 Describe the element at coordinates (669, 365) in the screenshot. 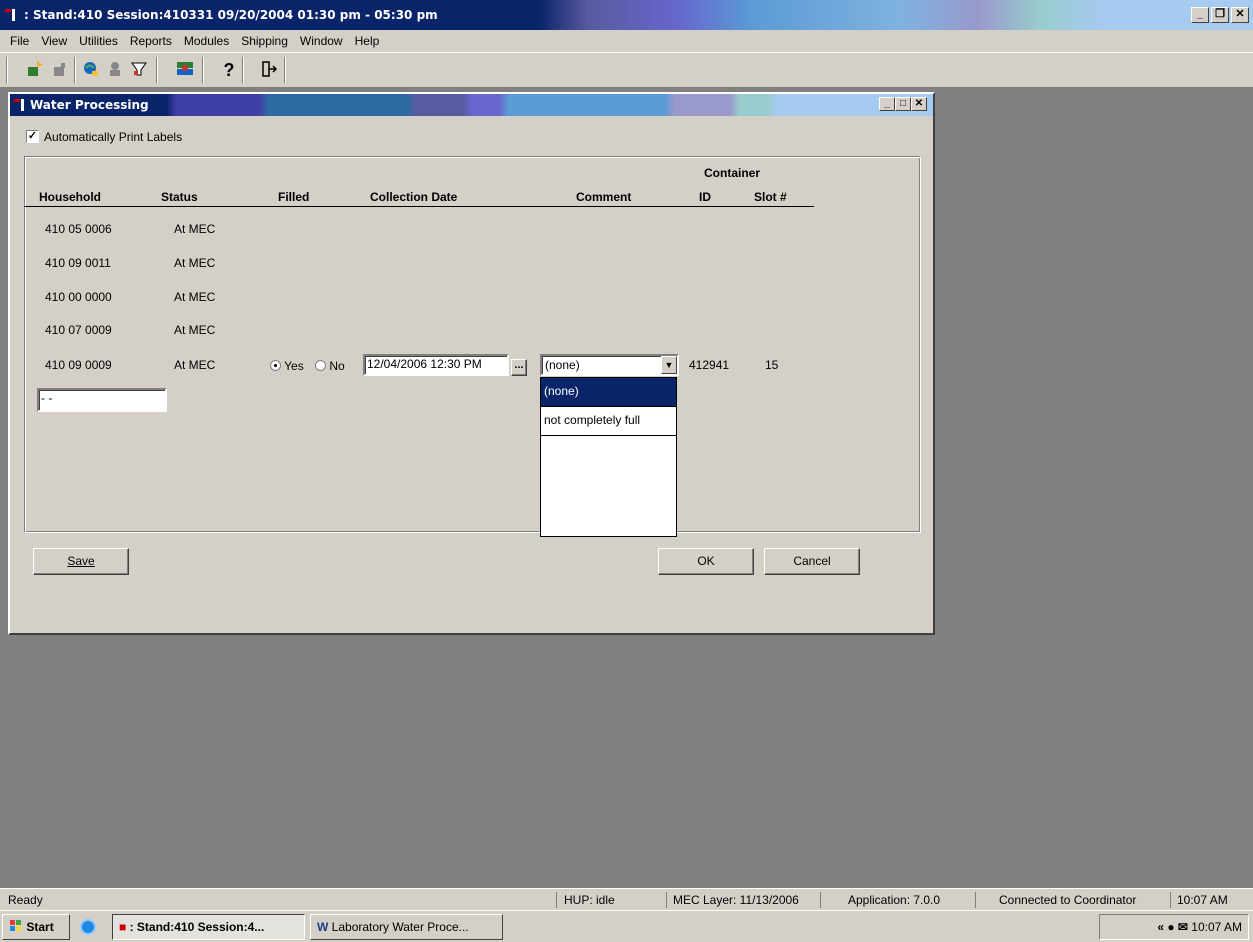

I see `chevron-down-icon: ▼` at that location.